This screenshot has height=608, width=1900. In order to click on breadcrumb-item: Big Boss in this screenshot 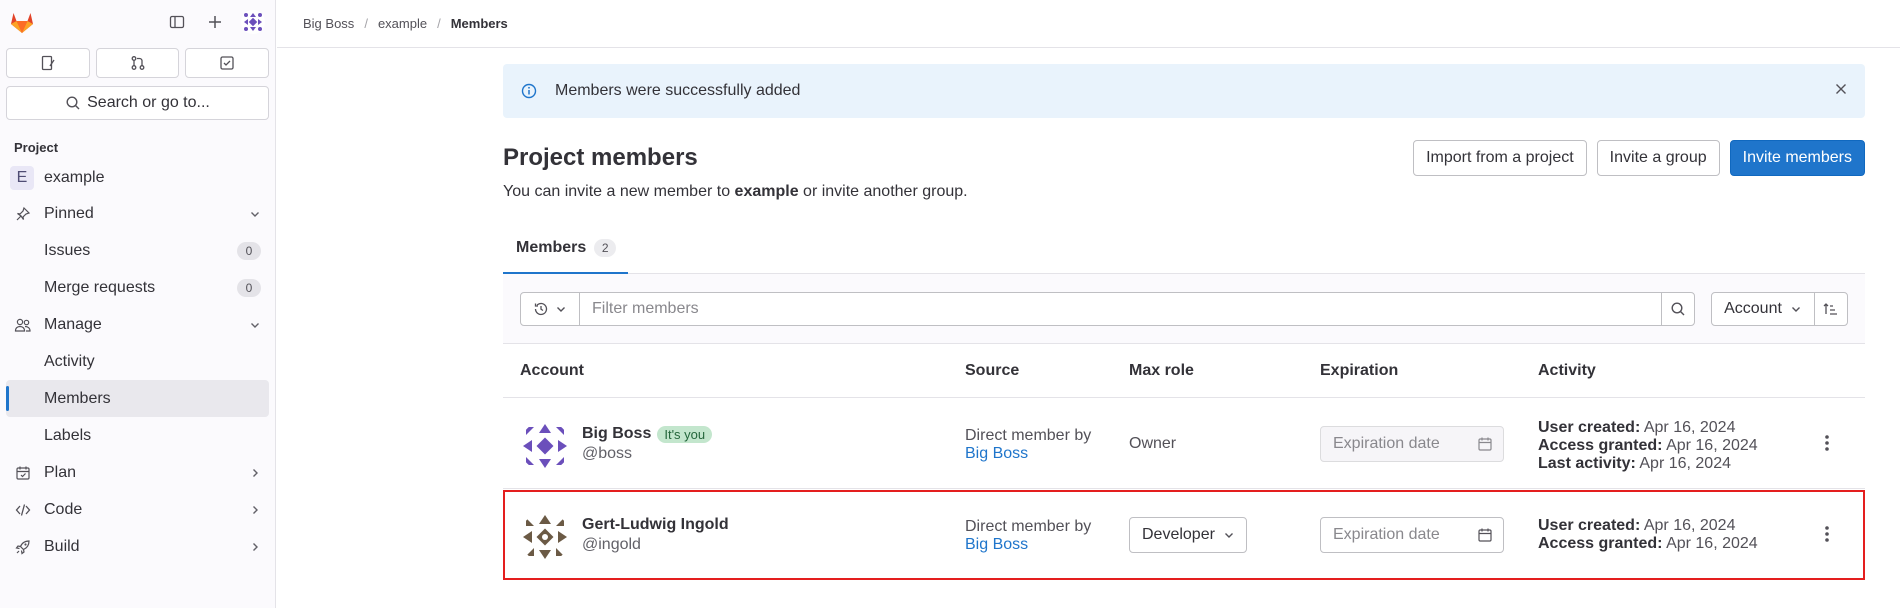, I will do `click(328, 23)`.